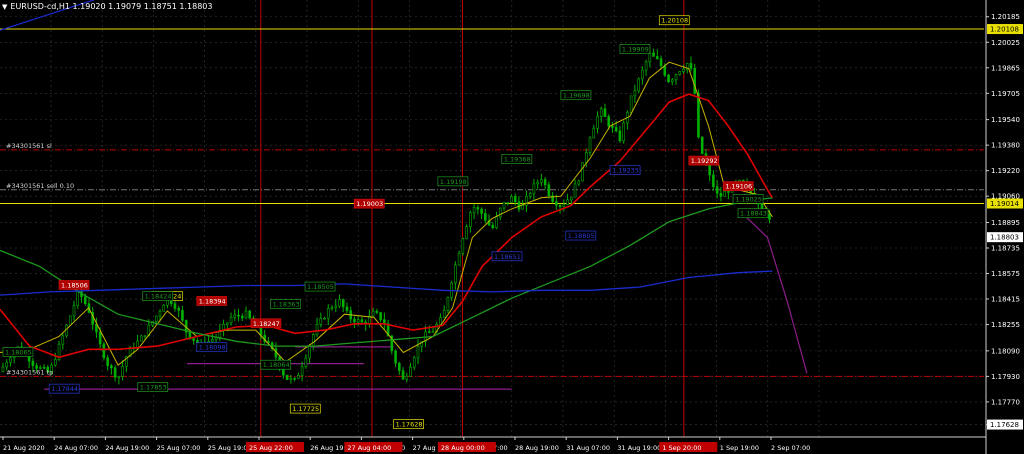 This screenshot has height=454, width=1024. I want to click on axis-tick-label: 1.18415, so click(1005, 300).